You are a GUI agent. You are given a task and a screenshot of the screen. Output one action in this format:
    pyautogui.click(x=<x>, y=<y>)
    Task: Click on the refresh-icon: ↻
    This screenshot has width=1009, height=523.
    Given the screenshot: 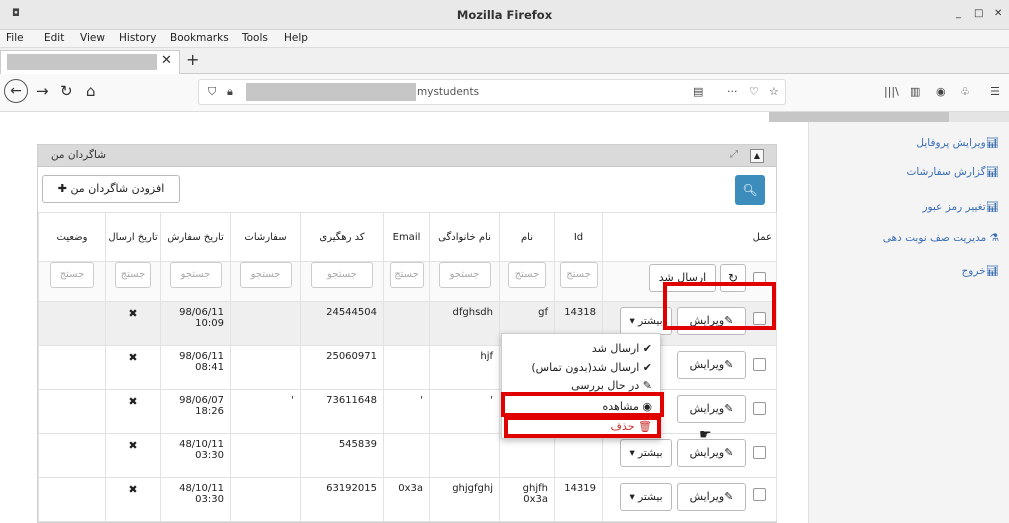 What is the action you would take?
    pyautogui.click(x=733, y=278)
    